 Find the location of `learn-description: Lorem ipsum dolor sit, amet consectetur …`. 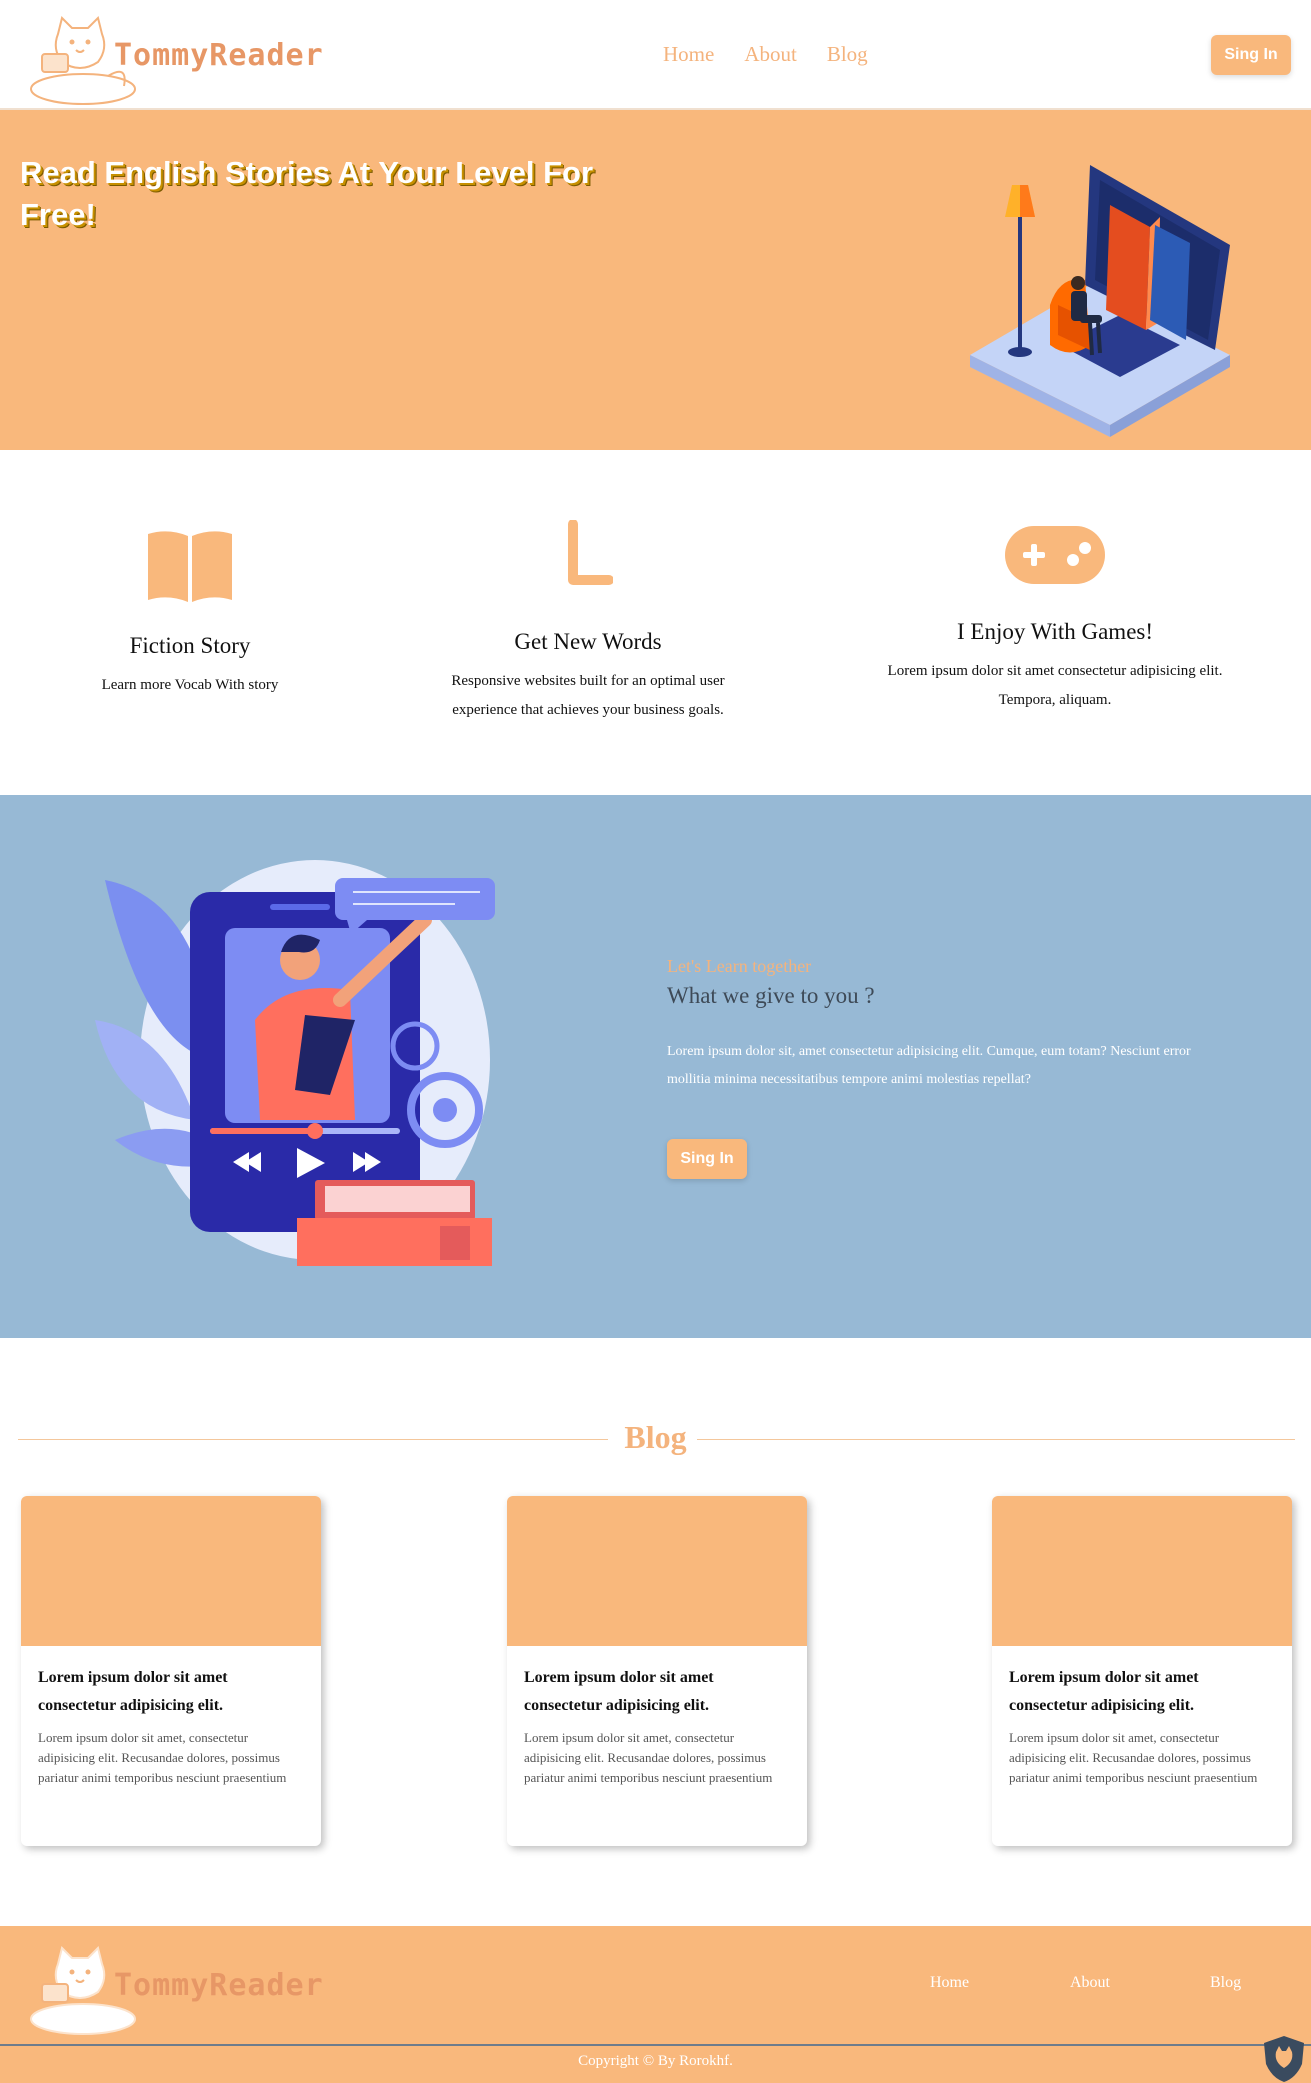

learn-description: Lorem ipsum dolor sit, amet consectetur … is located at coordinates (929, 1065).